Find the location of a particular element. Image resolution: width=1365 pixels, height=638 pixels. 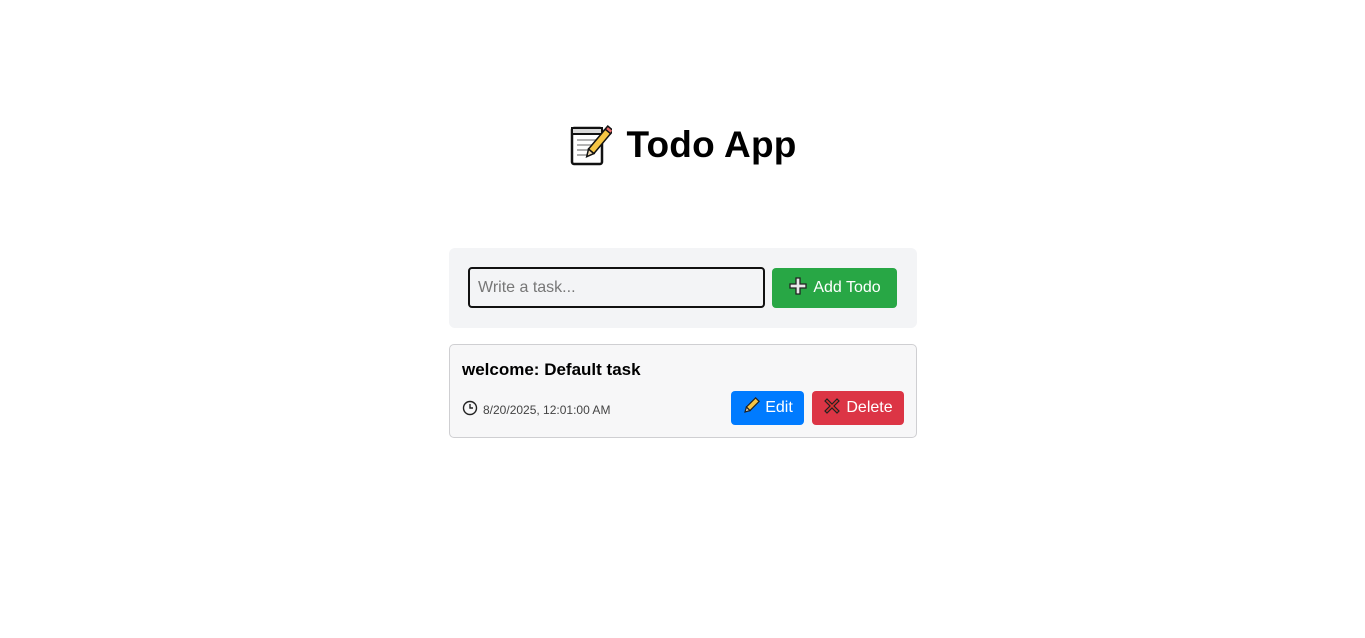

memo-icon is located at coordinates (591, 145).